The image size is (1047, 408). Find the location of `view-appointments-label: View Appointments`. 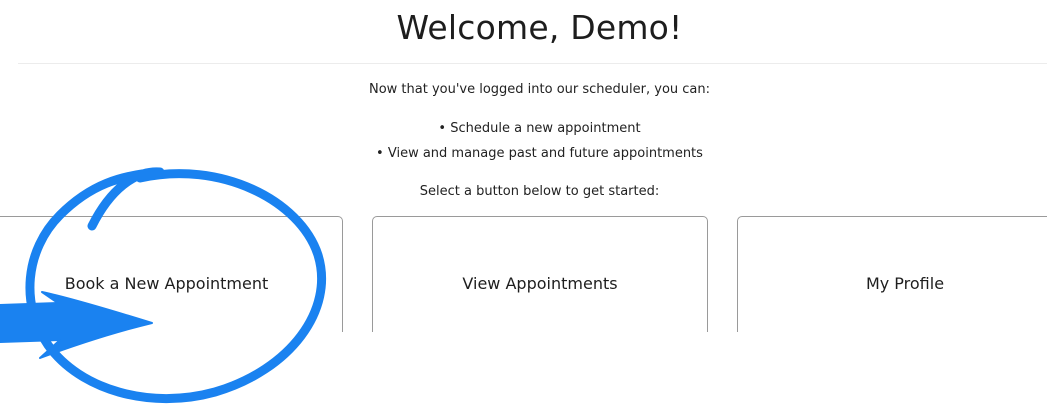

view-appointments-label: View Appointments is located at coordinates (540, 283).